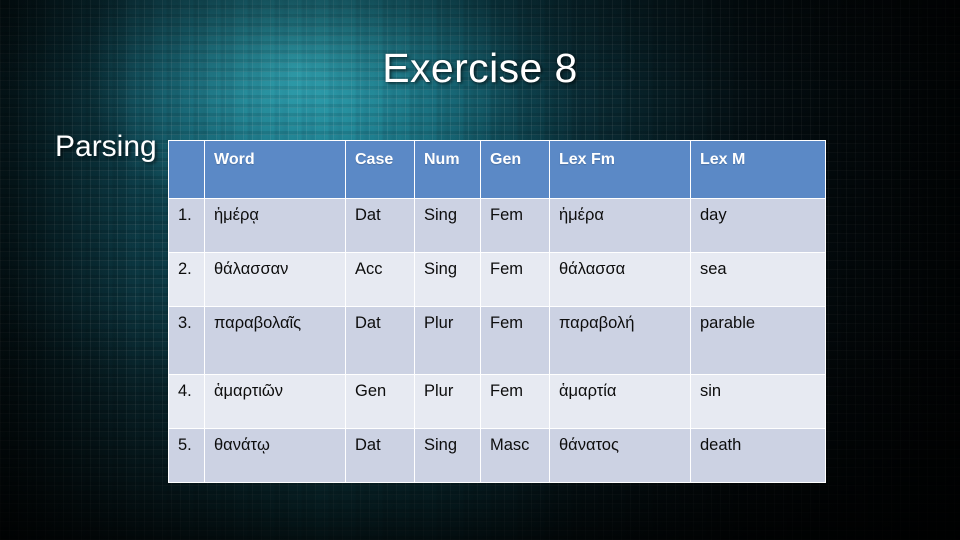 This screenshot has height=540, width=960. What do you see at coordinates (380, 169) in the screenshot?
I see `header-case: Case` at bounding box center [380, 169].